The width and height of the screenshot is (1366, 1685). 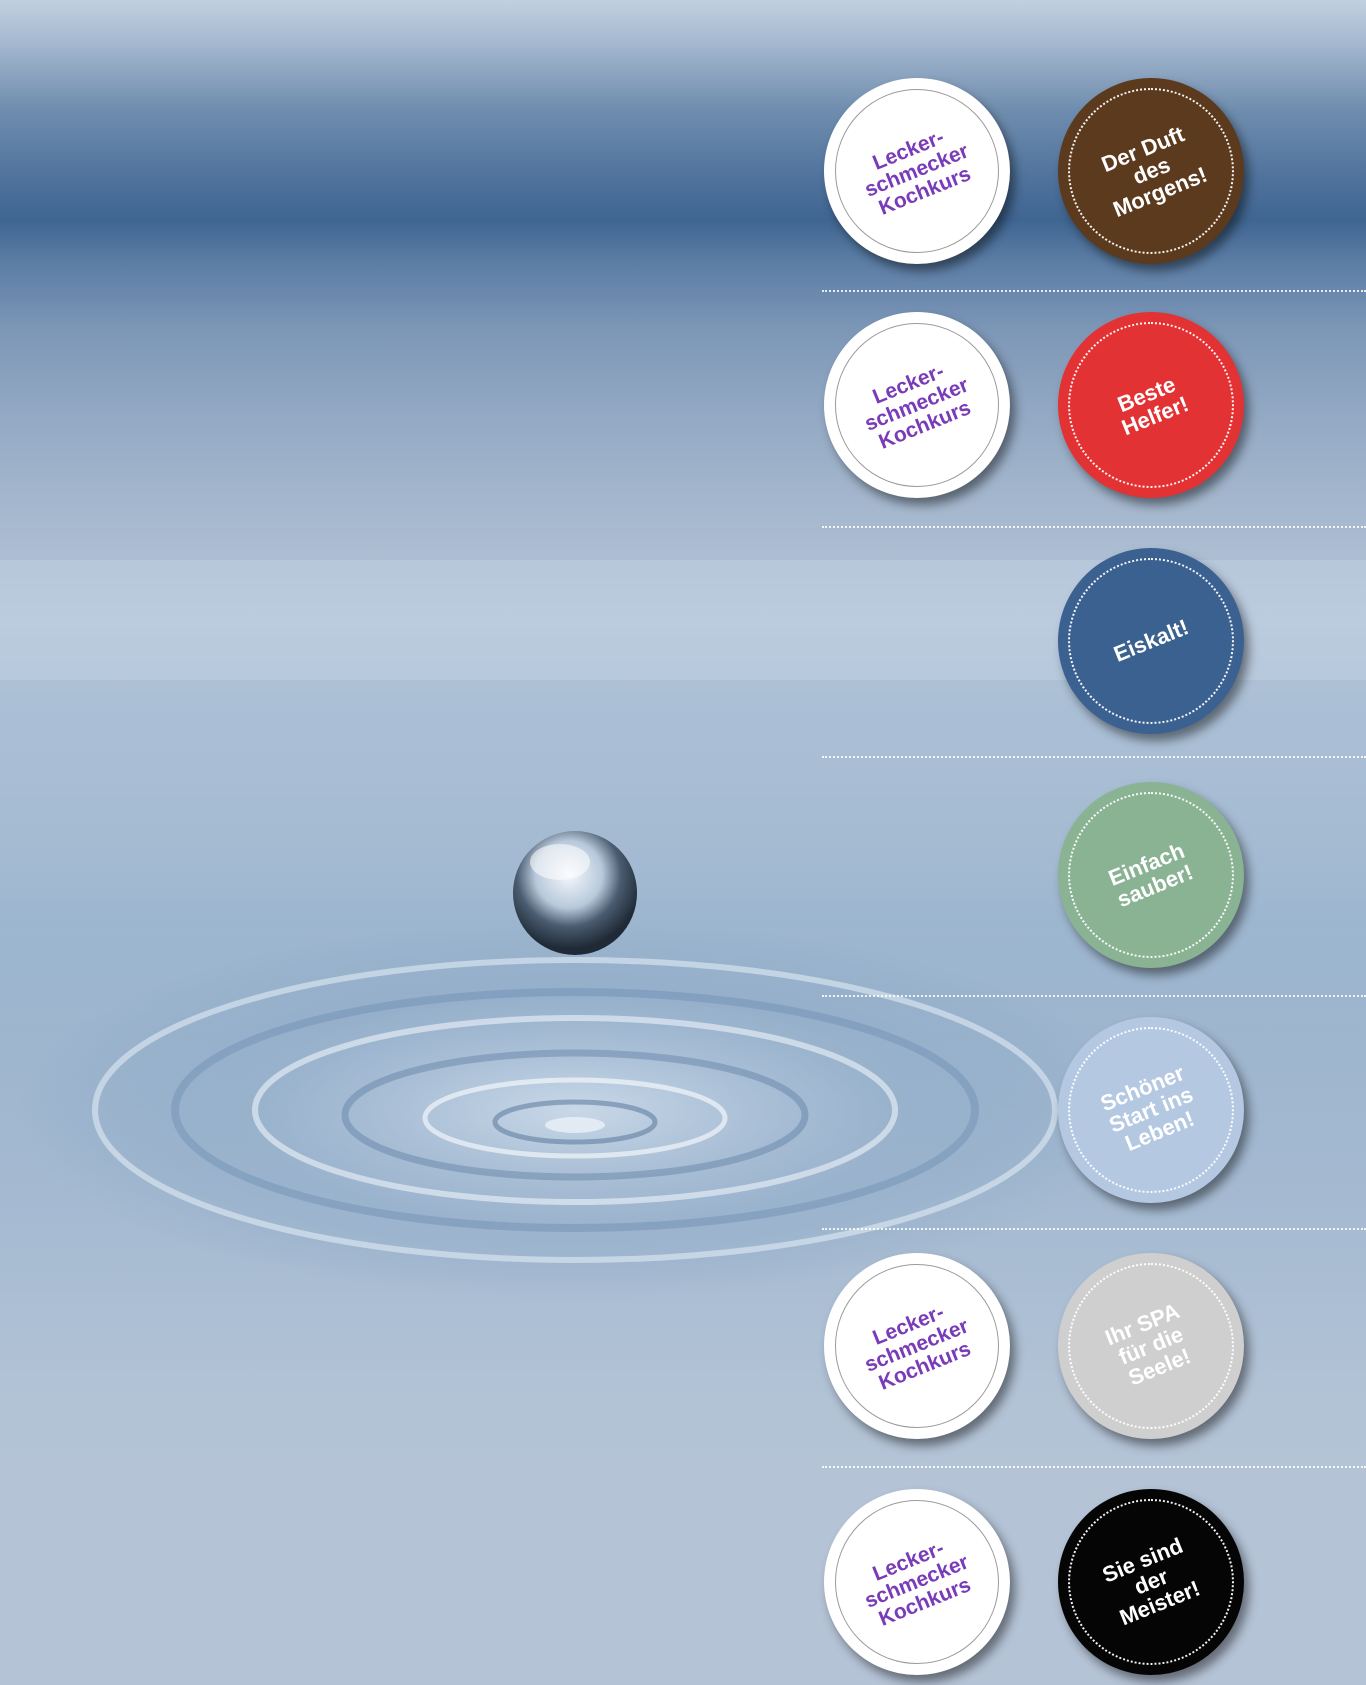 What do you see at coordinates (1151, 1582) in the screenshot?
I see `sticker-sie-sind-der-meister: Sie sind der Meister!` at bounding box center [1151, 1582].